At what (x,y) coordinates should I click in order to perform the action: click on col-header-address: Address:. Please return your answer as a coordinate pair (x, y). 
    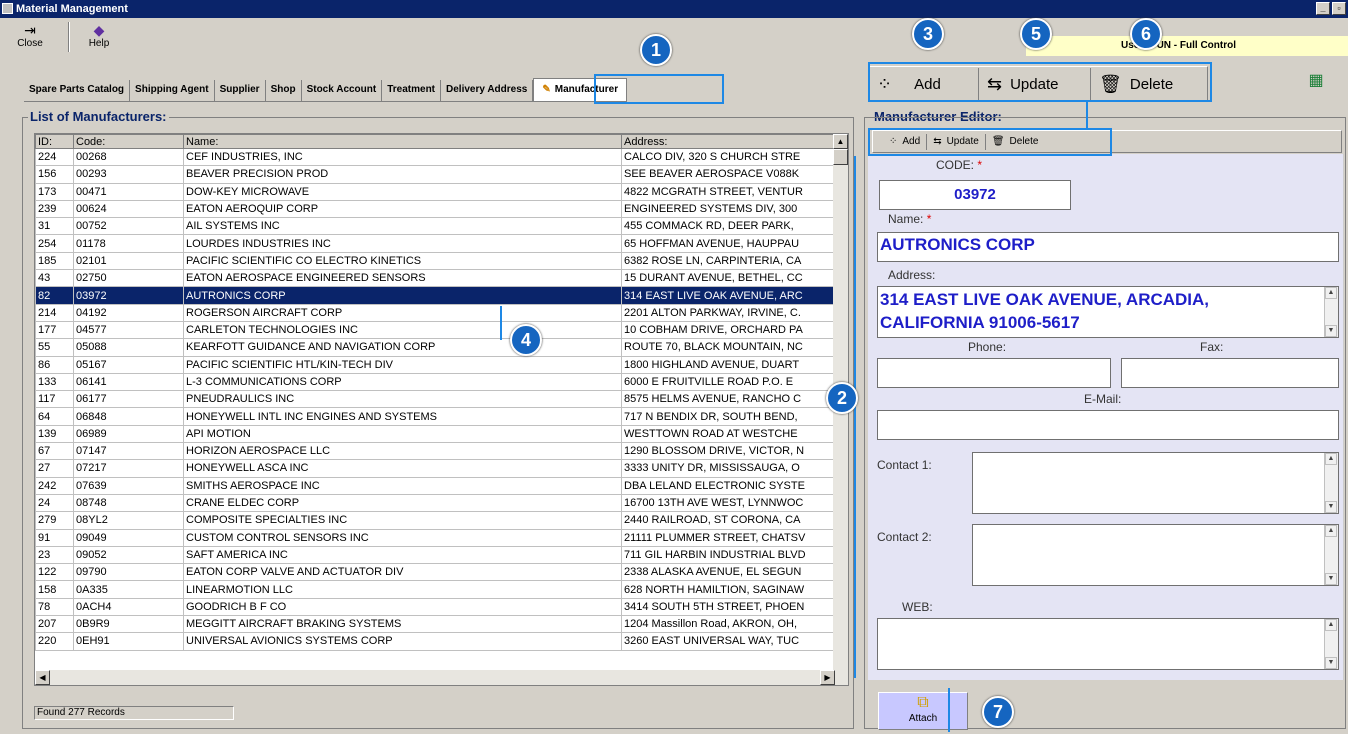
    Looking at the image, I should click on (728, 141).